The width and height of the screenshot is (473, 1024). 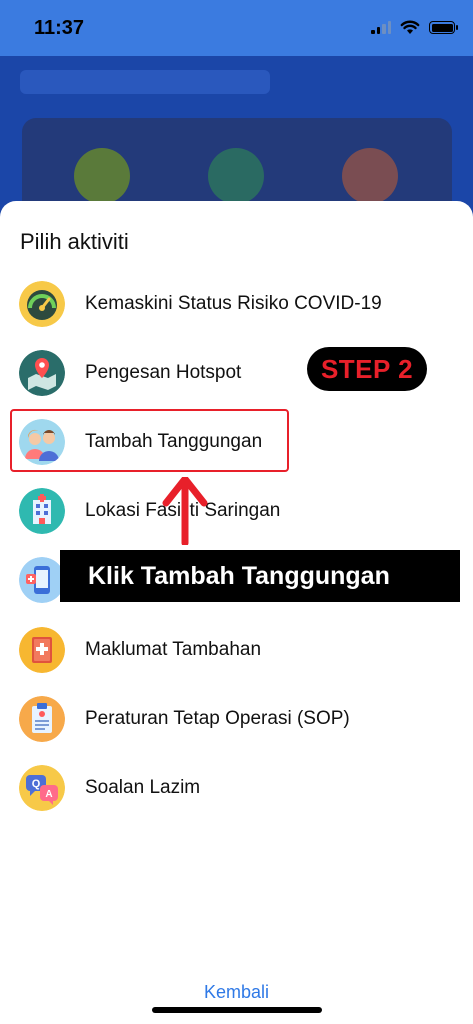 What do you see at coordinates (217, 718) in the screenshot?
I see `menu-item-label: Peraturan Tetap Operasi (SOP)` at bounding box center [217, 718].